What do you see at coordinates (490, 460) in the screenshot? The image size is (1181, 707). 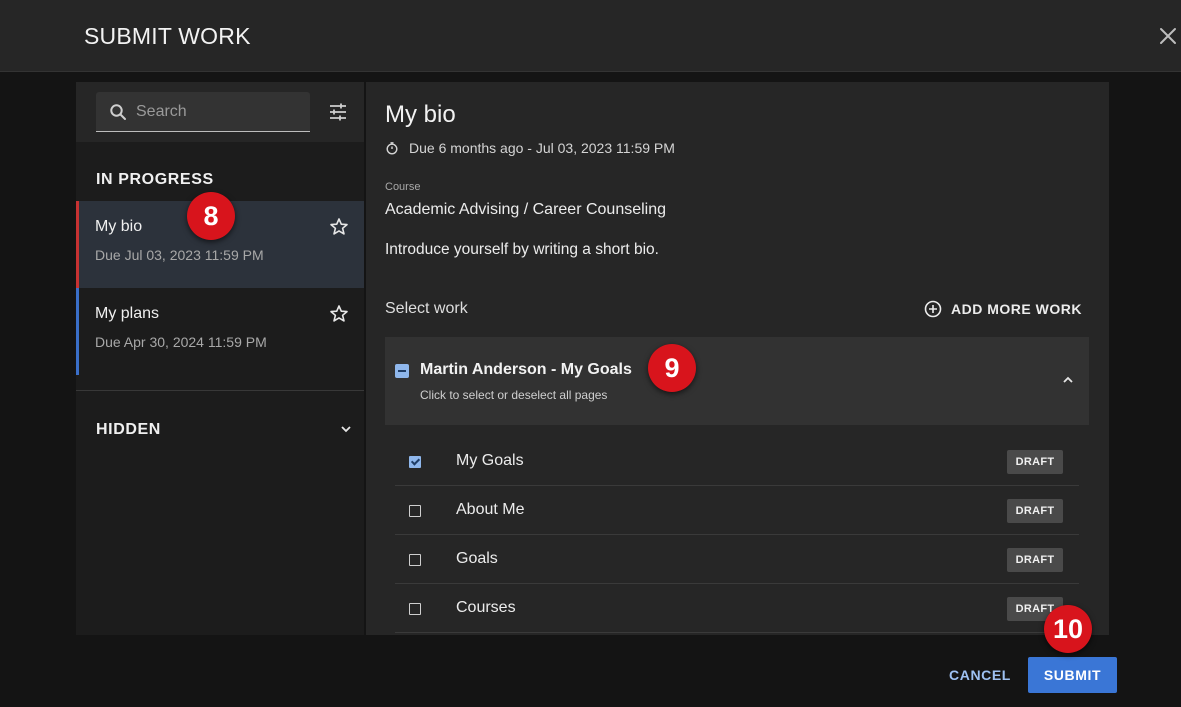 I see `page-name: My Goals` at bounding box center [490, 460].